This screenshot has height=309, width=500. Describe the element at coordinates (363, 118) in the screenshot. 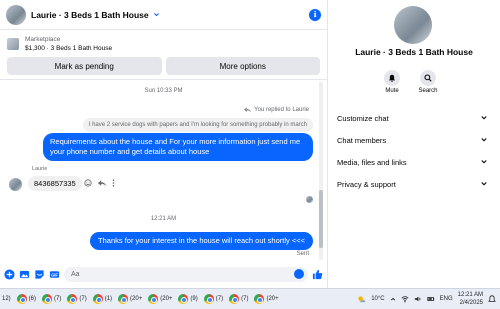

I see `section-label: Customize chat` at that location.